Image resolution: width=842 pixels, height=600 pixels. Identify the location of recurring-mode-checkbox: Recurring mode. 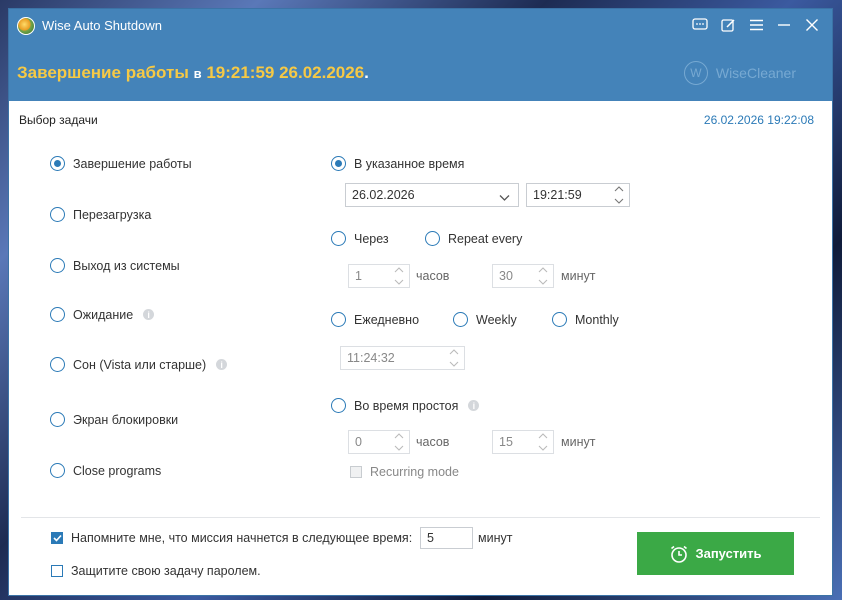
(404, 472).